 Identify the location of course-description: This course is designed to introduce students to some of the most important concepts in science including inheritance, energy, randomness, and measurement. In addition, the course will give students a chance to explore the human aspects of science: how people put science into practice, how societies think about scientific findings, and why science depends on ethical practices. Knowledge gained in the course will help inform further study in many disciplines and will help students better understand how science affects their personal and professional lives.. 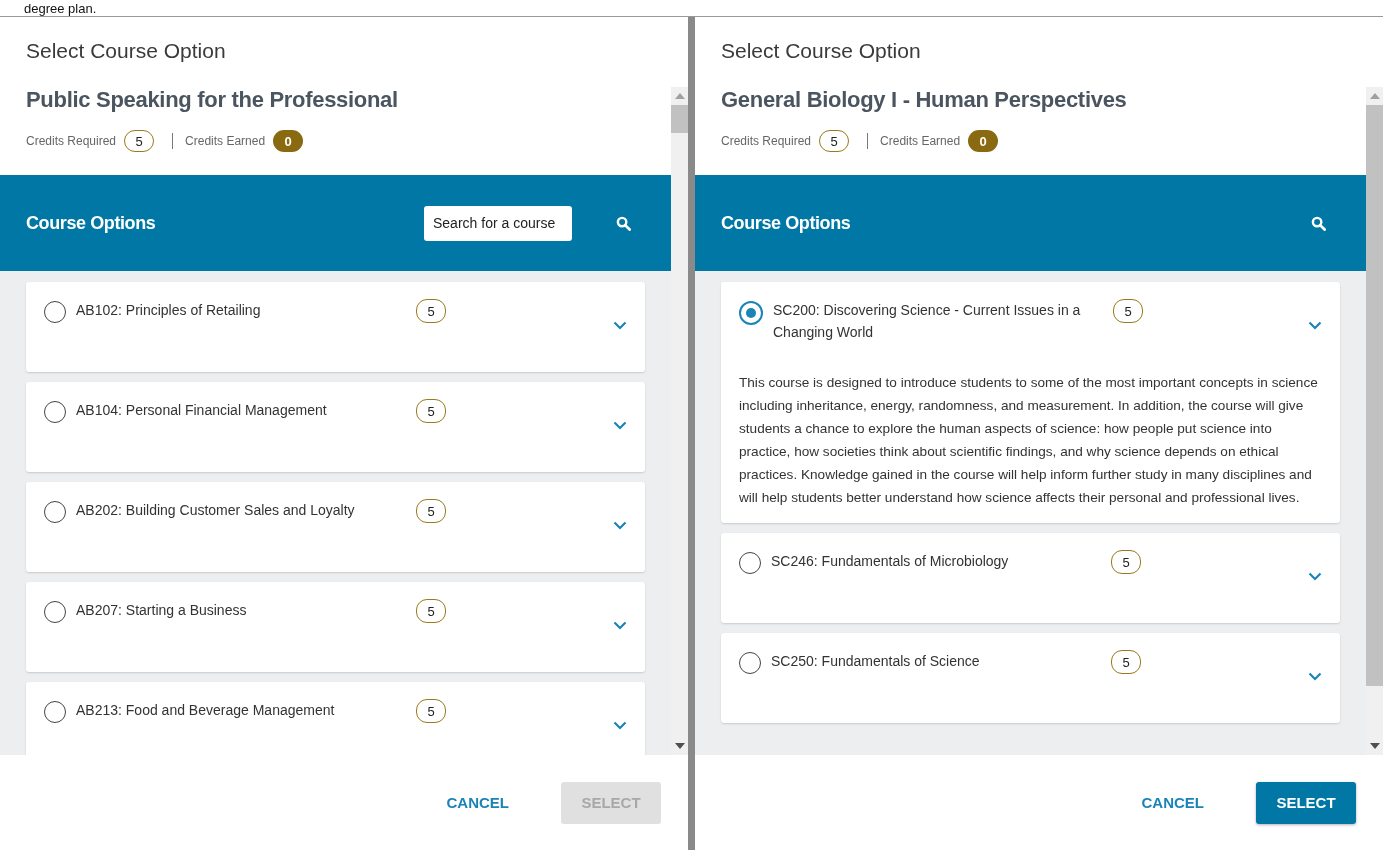
(1029, 440).